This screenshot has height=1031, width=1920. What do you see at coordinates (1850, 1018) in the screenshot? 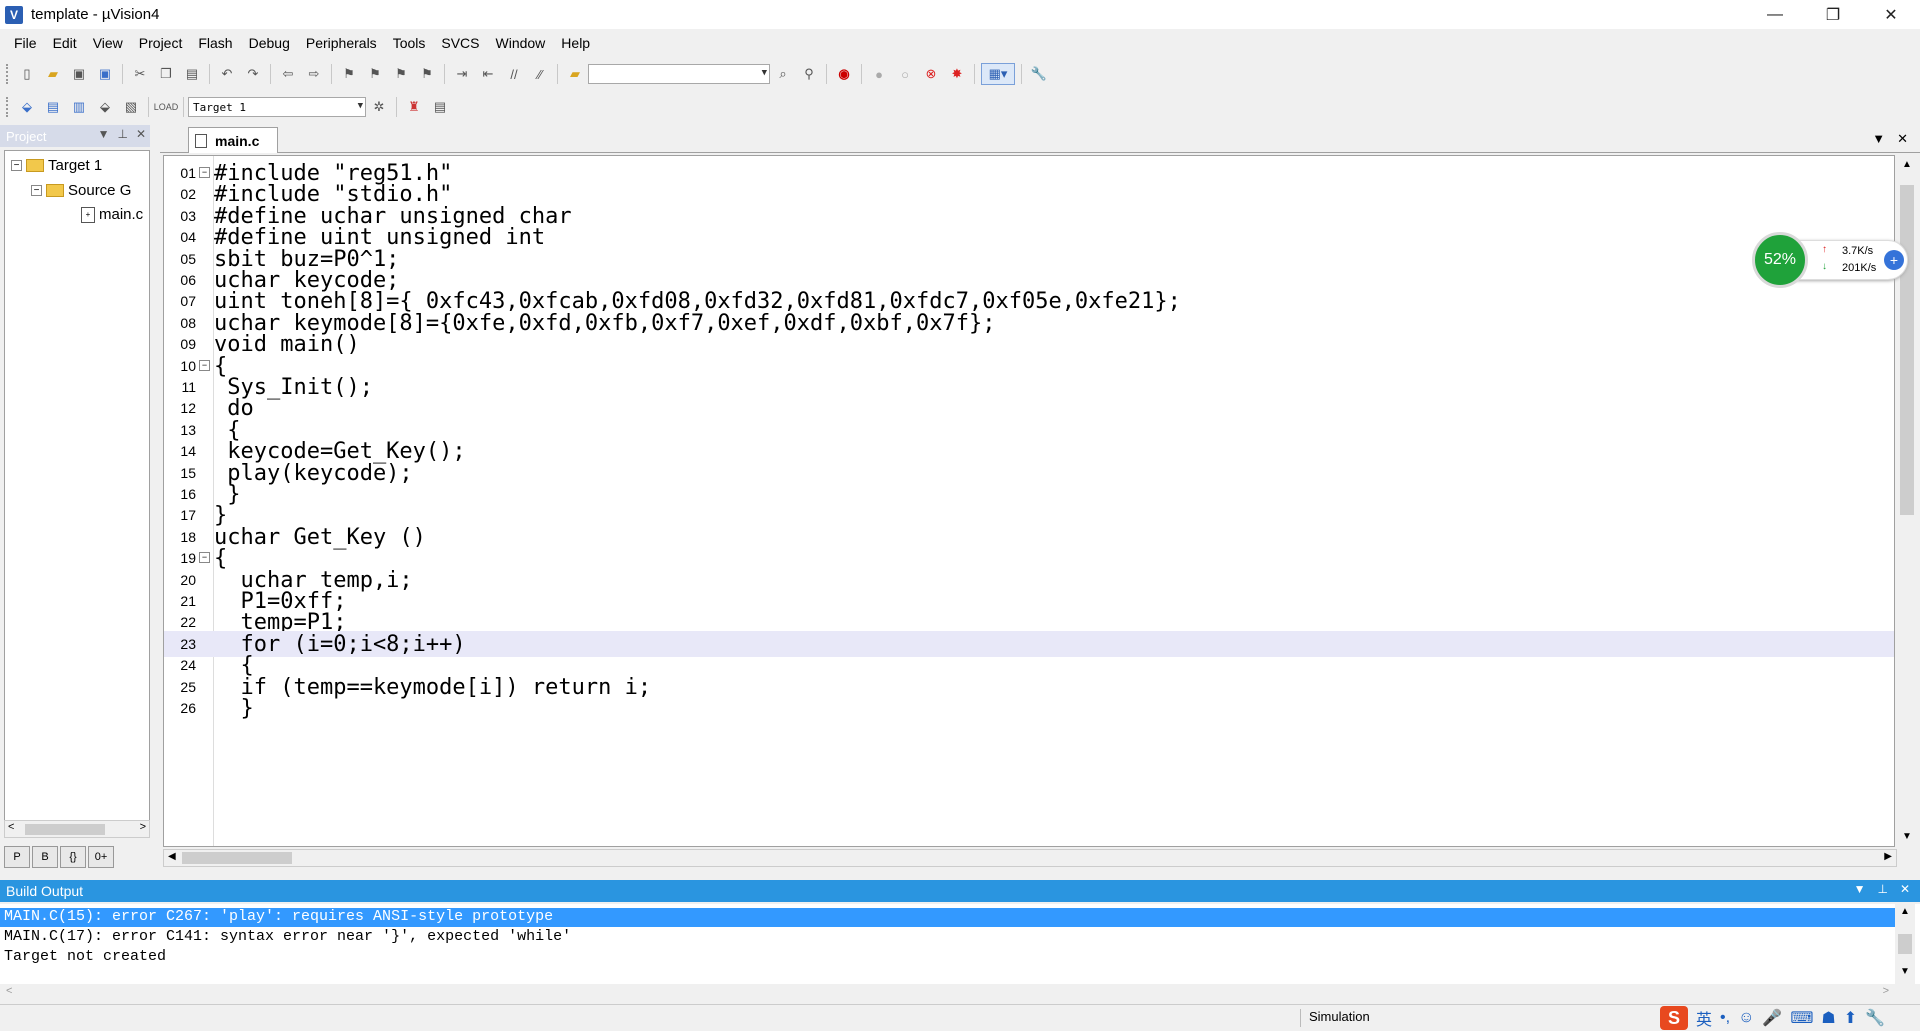
I see `skin-icon: ⬆` at bounding box center [1850, 1018].